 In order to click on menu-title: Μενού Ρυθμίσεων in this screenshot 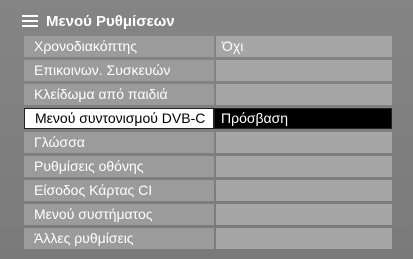, I will do `click(110, 21)`.